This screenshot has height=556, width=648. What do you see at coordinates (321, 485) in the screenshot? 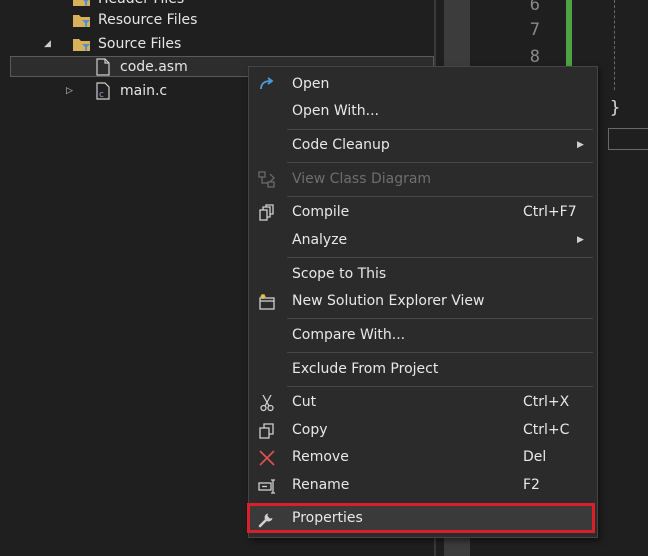
I see `menu-item-label: Rename` at bounding box center [321, 485].